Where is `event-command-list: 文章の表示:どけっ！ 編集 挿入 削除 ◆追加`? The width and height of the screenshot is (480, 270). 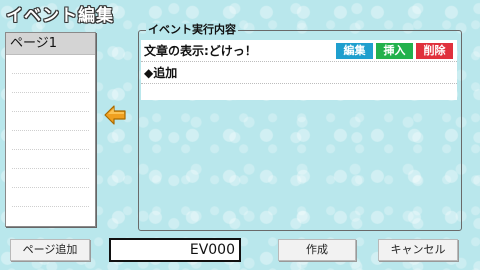
event-command-list: 文章の表示:どけっ！ 編集 挿入 削除 ◆追加 is located at coordinates (299, 70).